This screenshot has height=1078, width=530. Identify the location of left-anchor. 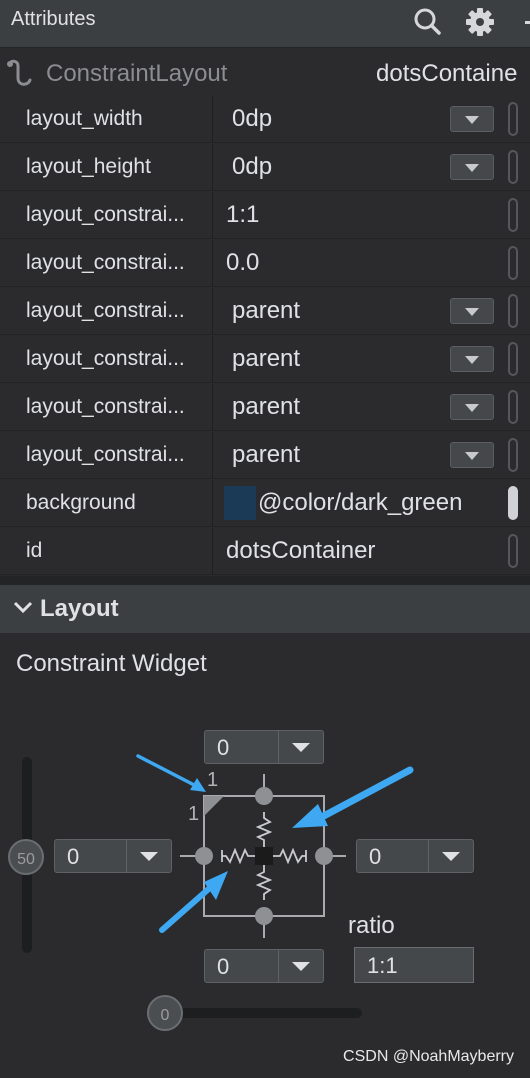
(204, 856).